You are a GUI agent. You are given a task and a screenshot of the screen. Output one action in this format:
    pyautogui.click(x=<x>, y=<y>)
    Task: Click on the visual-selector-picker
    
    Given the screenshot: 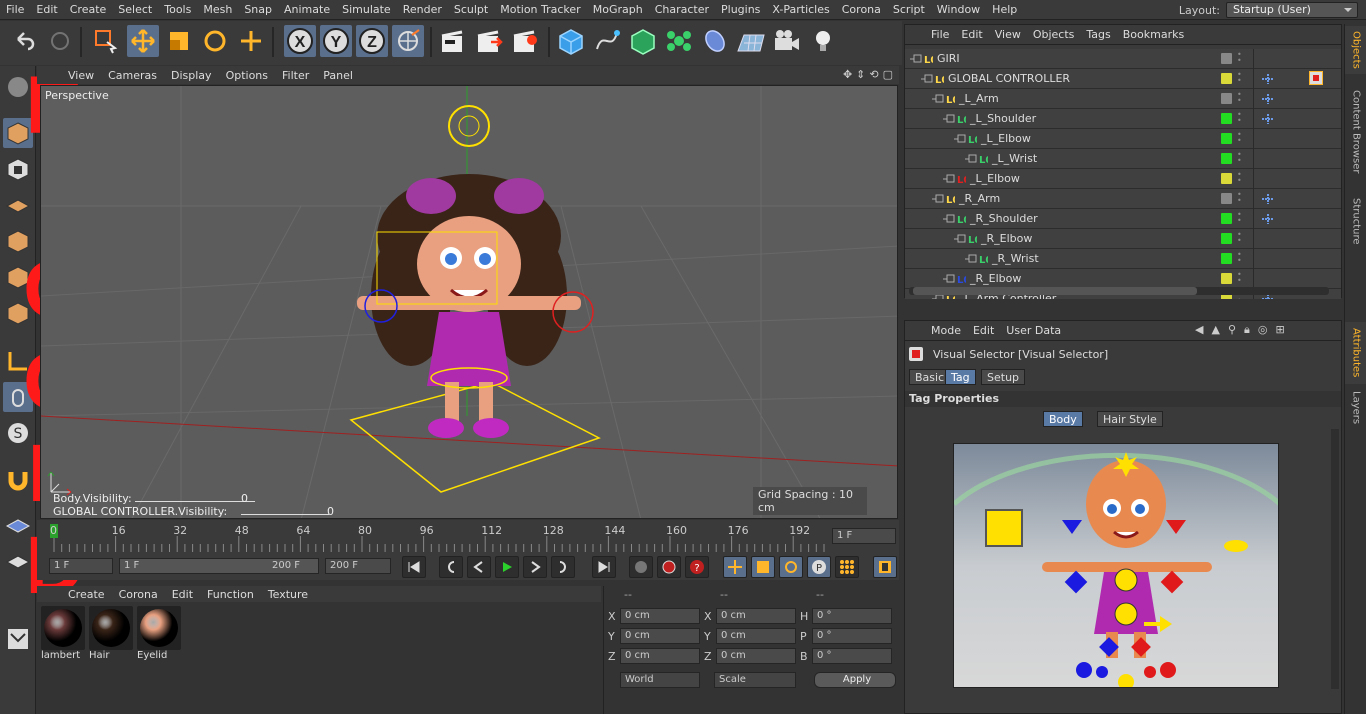 What is the action you would take?
    pyautogui.click(x=1116, y=565)
    